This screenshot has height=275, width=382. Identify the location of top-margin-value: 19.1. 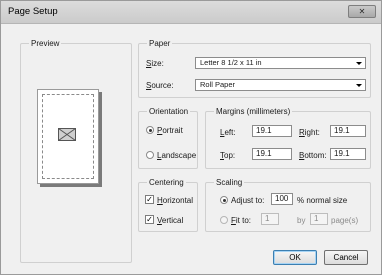
(264, 153).